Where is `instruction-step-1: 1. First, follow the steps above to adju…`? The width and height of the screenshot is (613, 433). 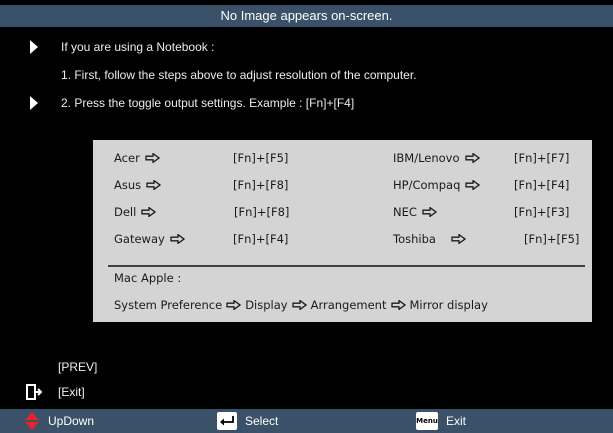
instruction-step-1: 1. First, follow the steps above to adju… is located at coordinates (239, 75).